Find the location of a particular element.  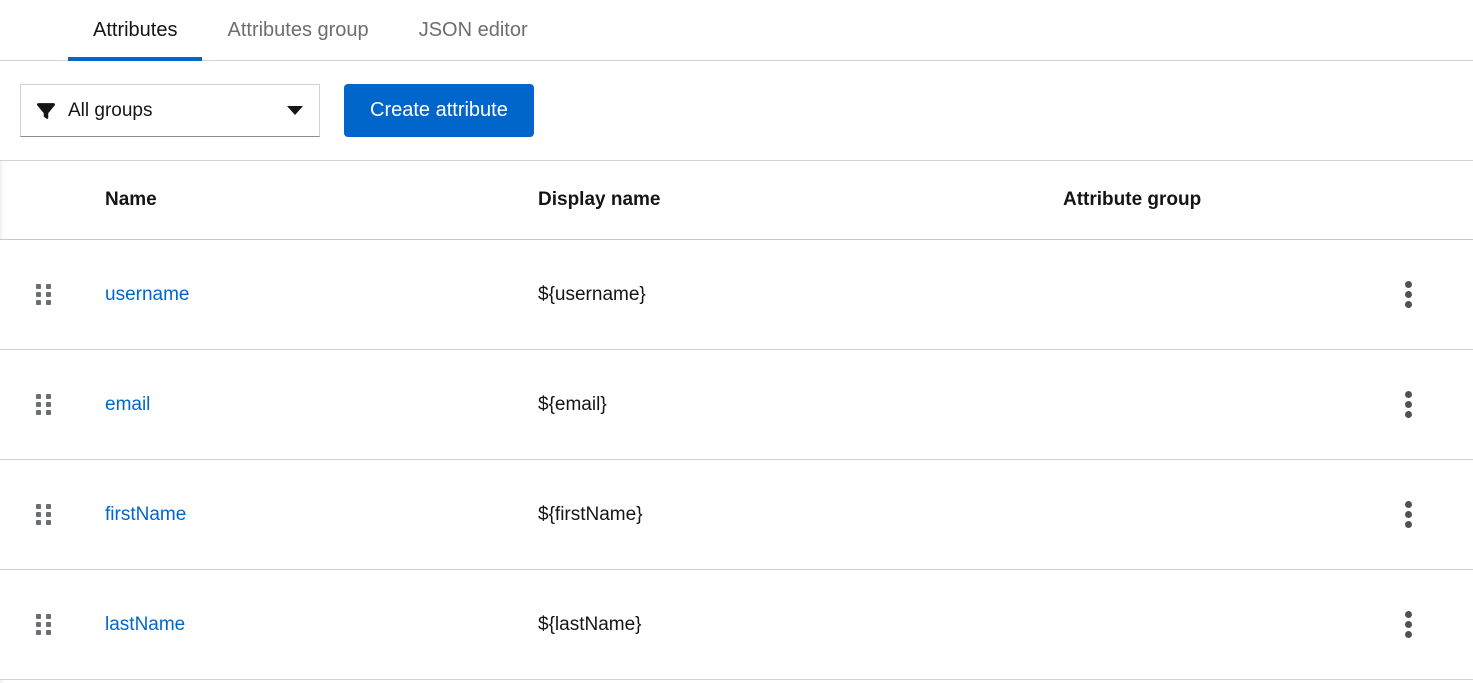

attribute-name-link: firstName is located at coordinates (321, 515).